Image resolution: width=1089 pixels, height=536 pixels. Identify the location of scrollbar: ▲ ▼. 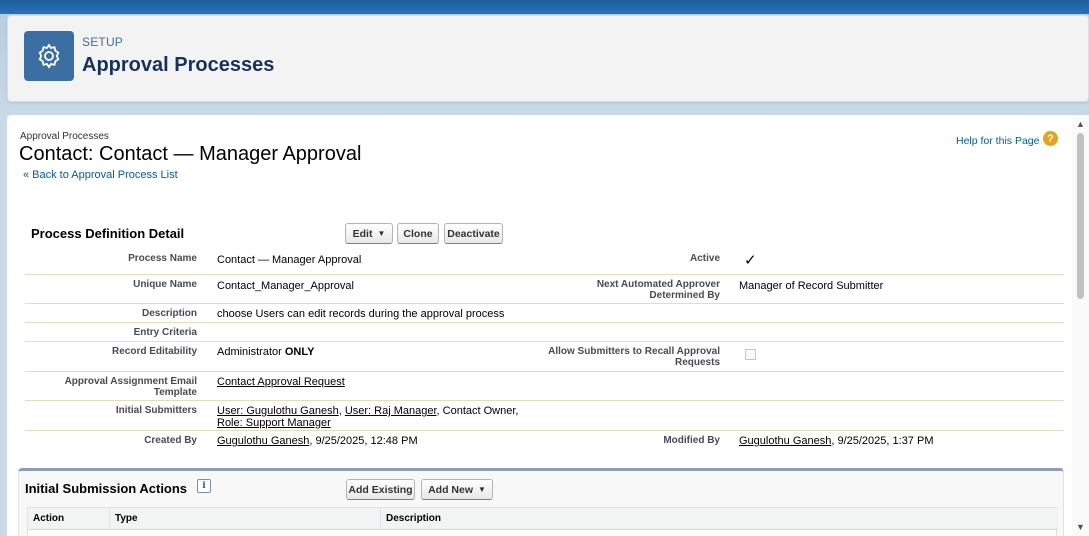
(1080, 325).